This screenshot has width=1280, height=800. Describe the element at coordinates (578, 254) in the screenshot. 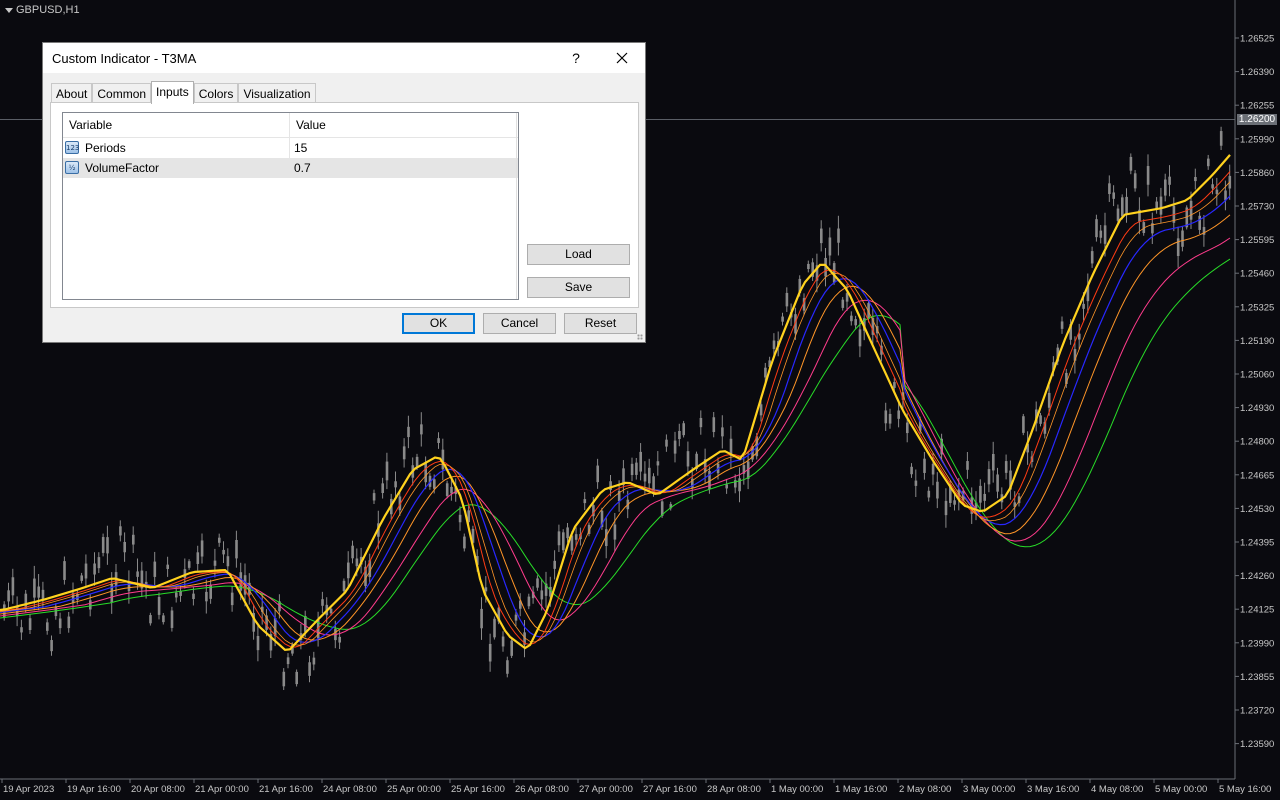

I see `load-button: Load` at that location.